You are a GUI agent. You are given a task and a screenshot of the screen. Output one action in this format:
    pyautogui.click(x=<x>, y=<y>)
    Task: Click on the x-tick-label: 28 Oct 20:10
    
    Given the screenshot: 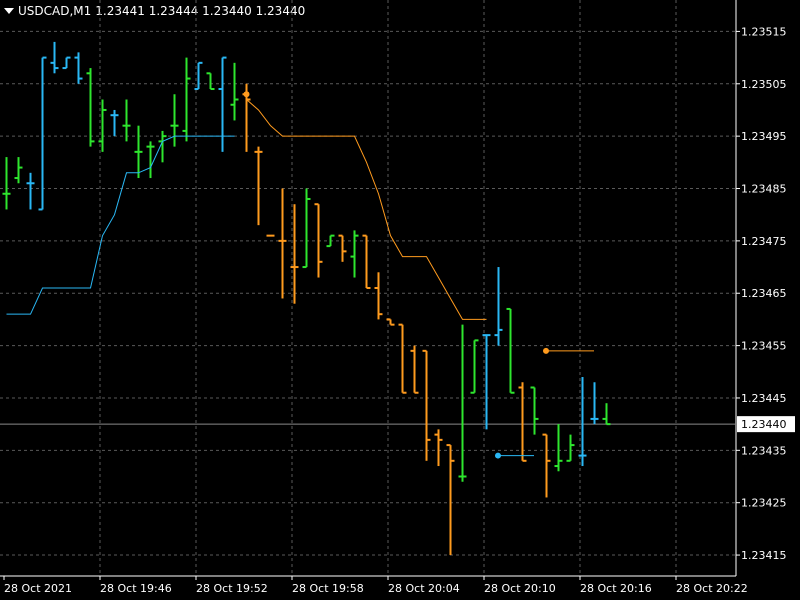 What is the action you would take?
    pyautogui.click(x=520, y=588)
    